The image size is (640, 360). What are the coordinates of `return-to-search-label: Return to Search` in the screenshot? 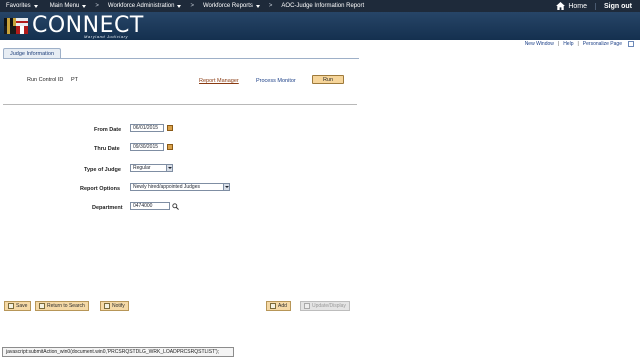 It's located at (66, 306).